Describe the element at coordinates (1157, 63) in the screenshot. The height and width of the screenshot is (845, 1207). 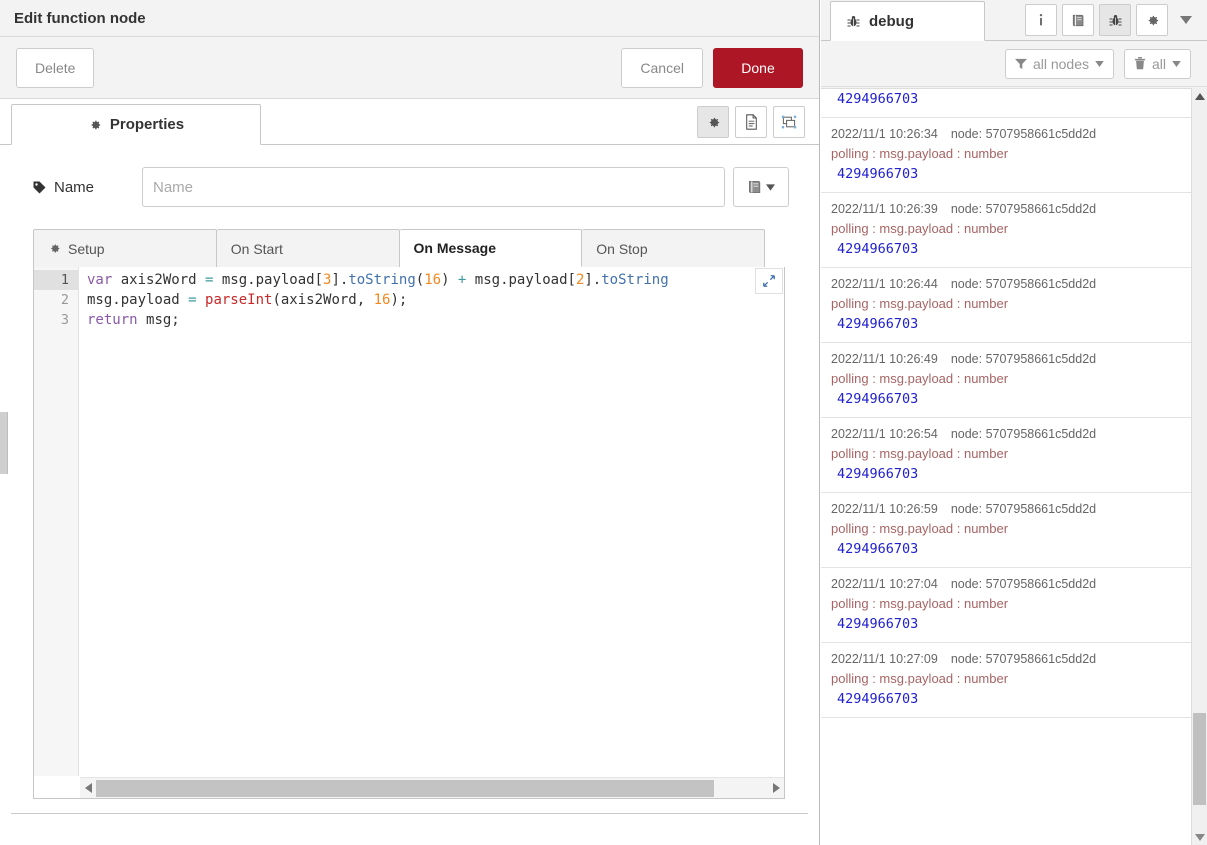
I see `clear-filter-button: all` at that location.